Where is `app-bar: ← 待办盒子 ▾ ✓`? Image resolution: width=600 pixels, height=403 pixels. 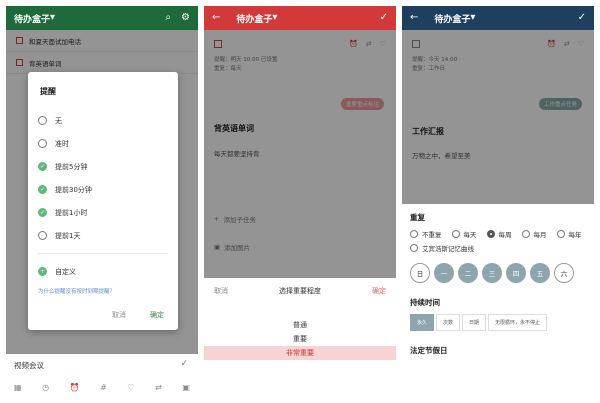
app-bar: ← 待办盒子 ▾ ✓ is located at coordinates (300, 18).